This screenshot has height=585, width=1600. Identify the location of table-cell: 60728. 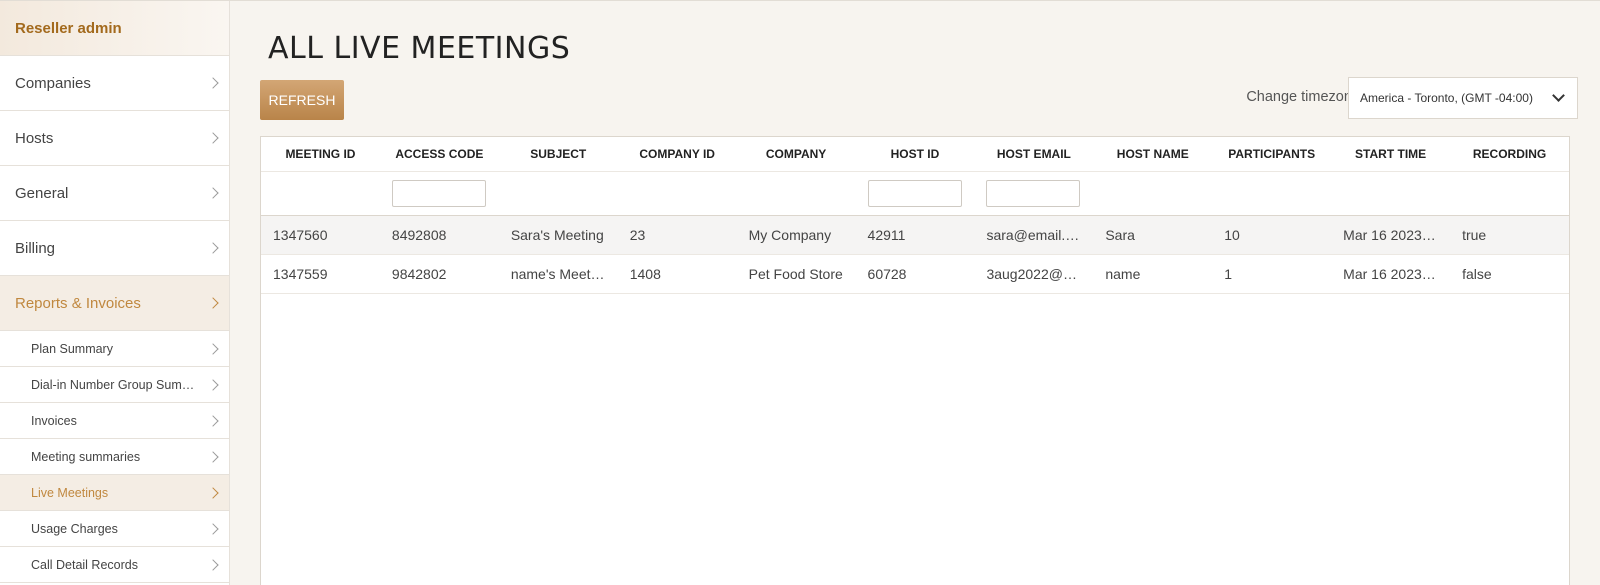
(915, 274).